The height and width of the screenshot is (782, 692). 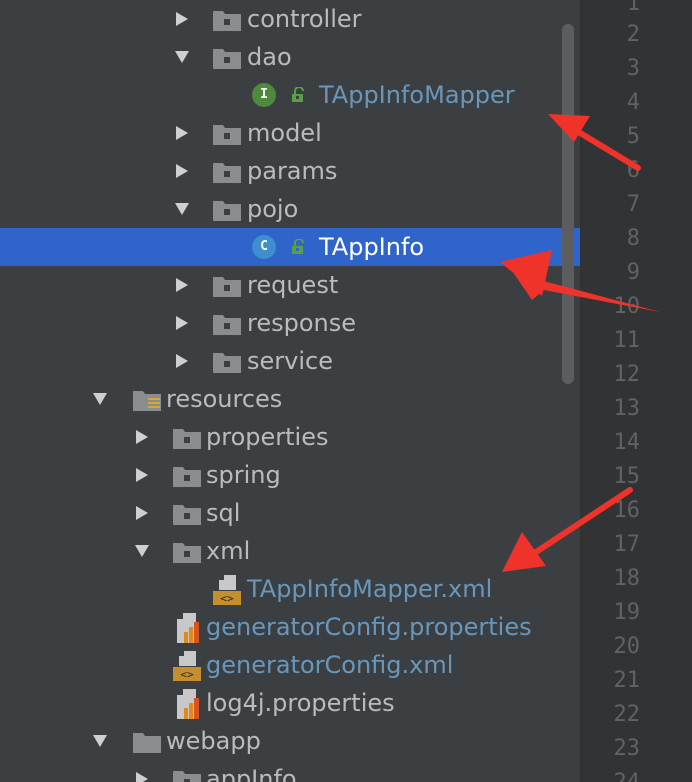 I want to click on line-number: 16, so click(x=627, y=510).